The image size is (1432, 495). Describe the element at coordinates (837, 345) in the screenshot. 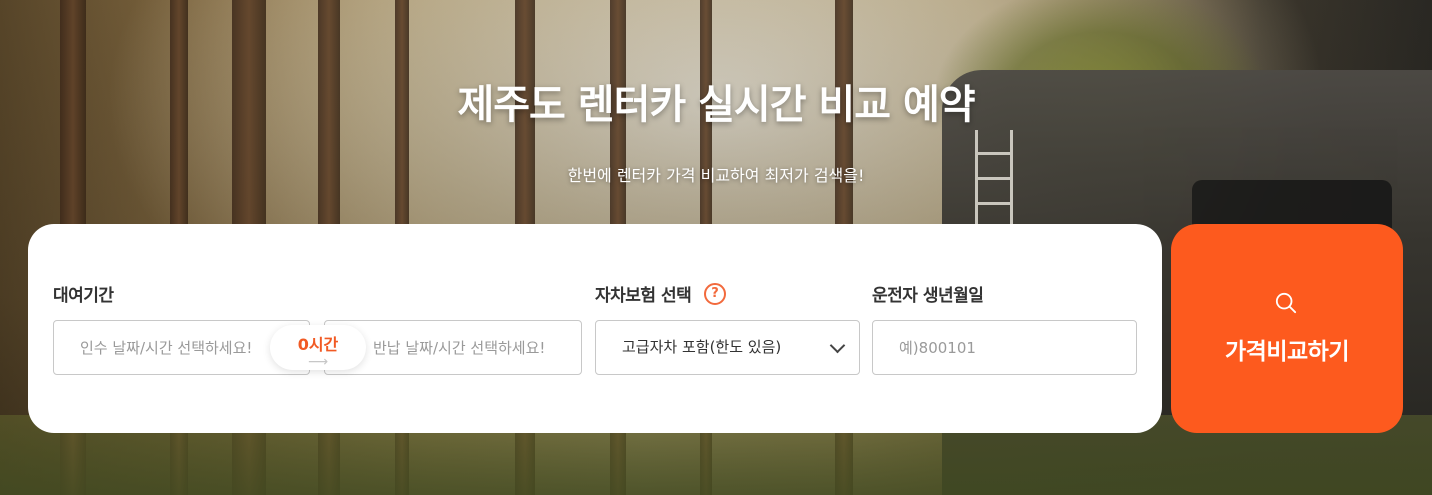

I see `chevron-down-icon` at that location.